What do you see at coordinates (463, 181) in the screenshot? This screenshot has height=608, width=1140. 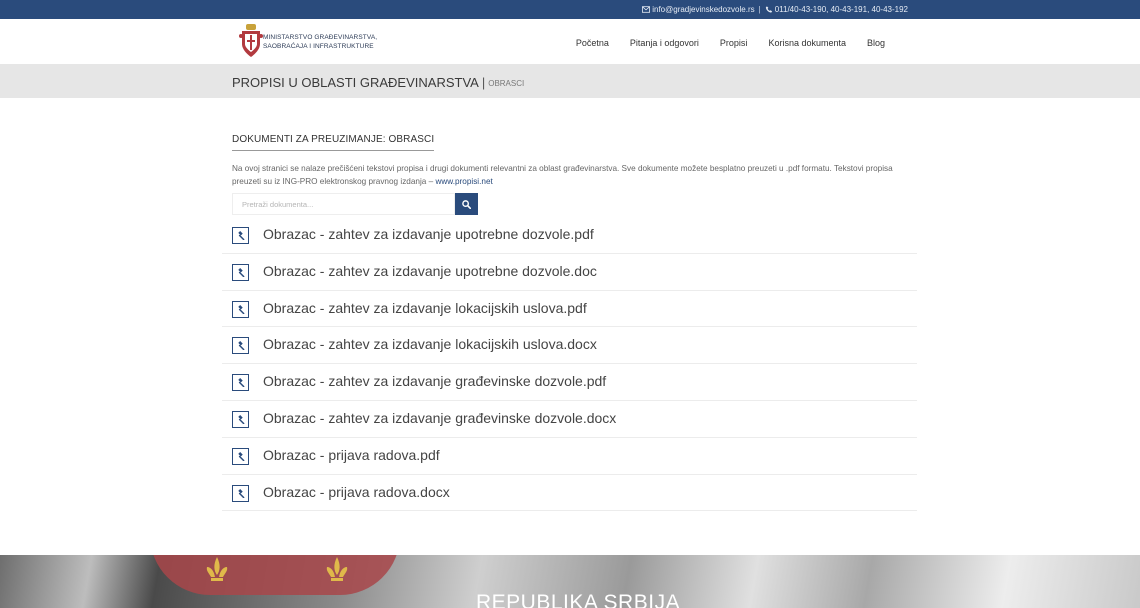 I see `propisi-link: www.propisi.net` at bounding box center [463, 181].